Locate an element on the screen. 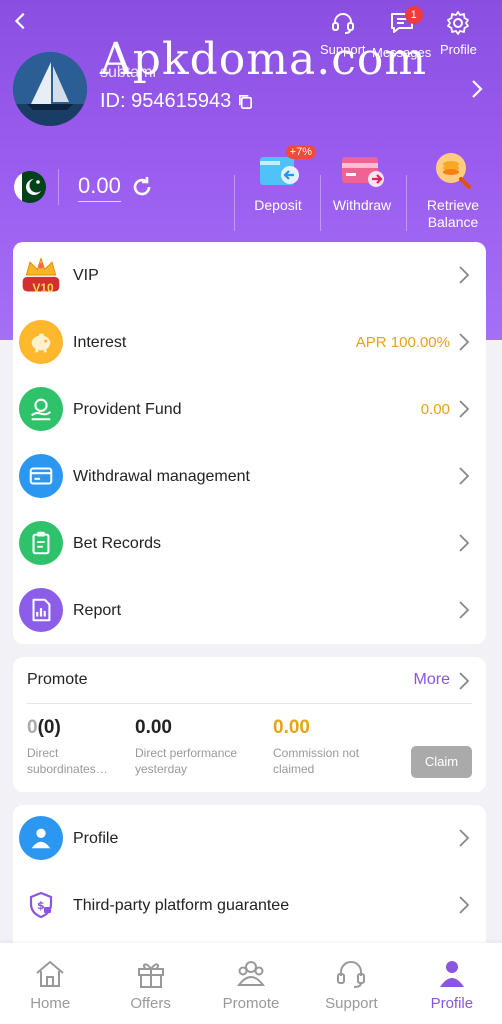 The image size is (502, 1024). refresh-icon is located at coordinates (142, 186).